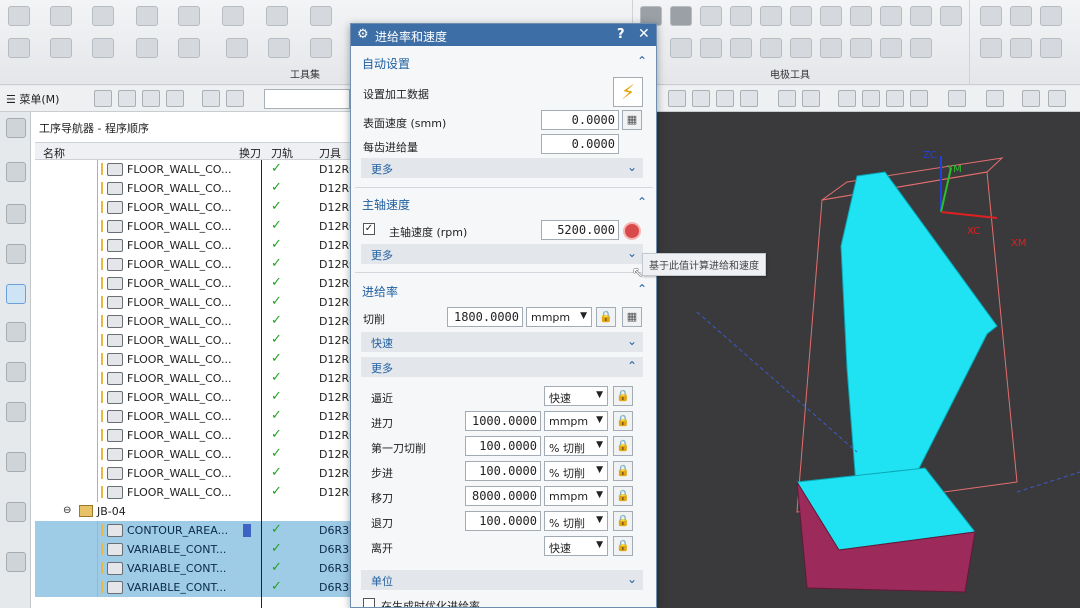 This screenshot has height=608, width=1080. Describe the element at coordinates (504, 203) in the screenshot. I see `section-spindle-speed: 主轴速度 ⌃` at that location.